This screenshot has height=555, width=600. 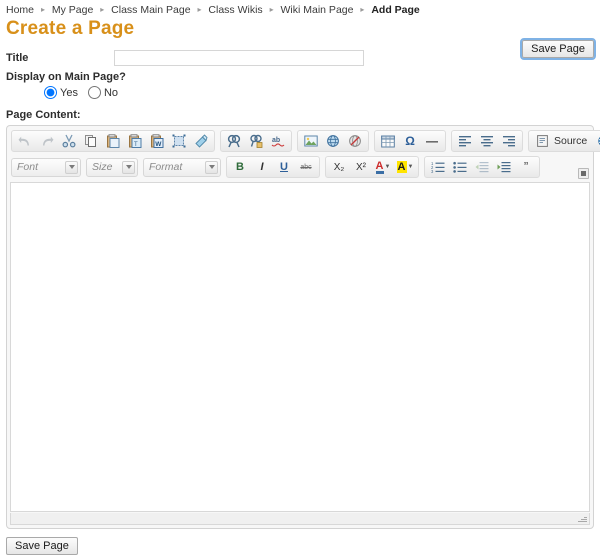 I want to click on display-radio-yes, so click(x=50, y=92).